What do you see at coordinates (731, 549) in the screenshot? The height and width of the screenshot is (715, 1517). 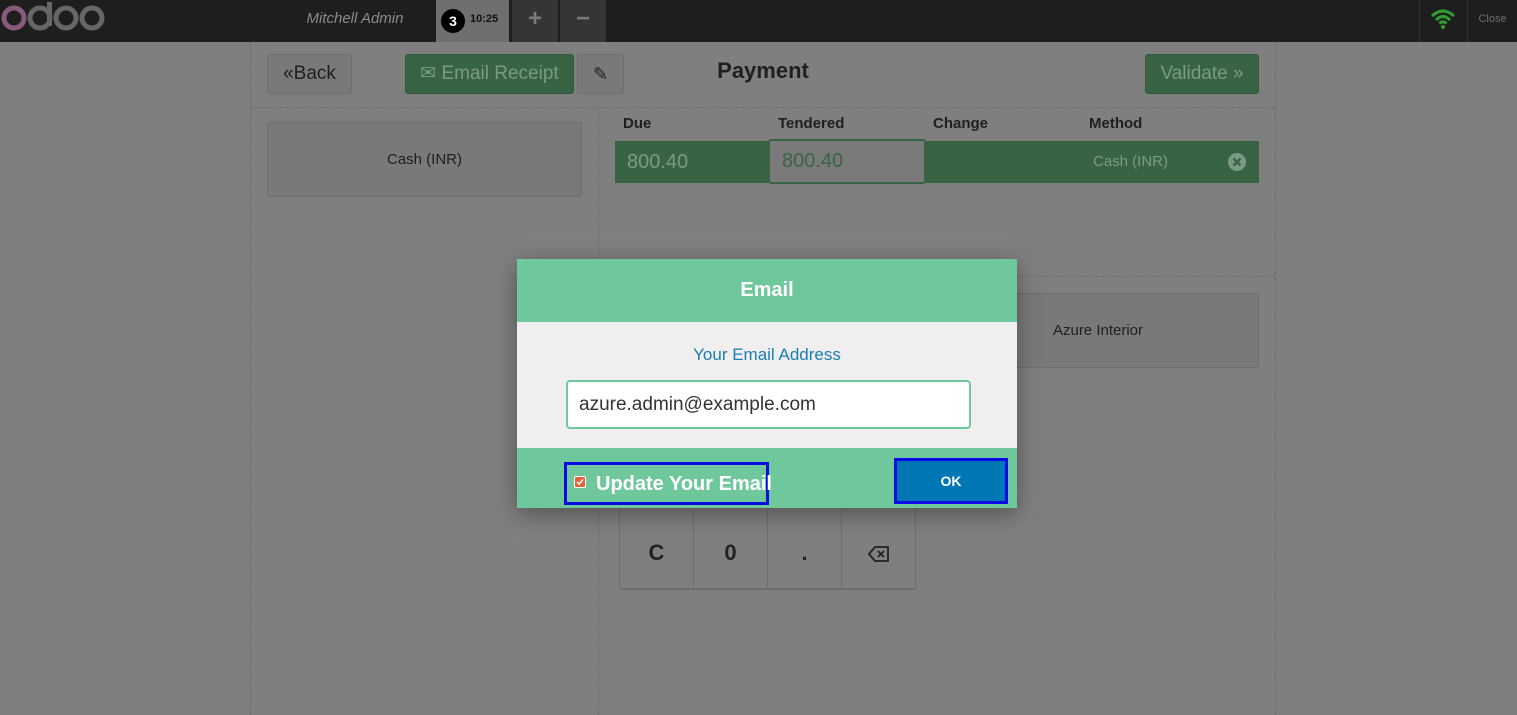 I see `numpad-key-0: 0` at bounding box center [731, 549].